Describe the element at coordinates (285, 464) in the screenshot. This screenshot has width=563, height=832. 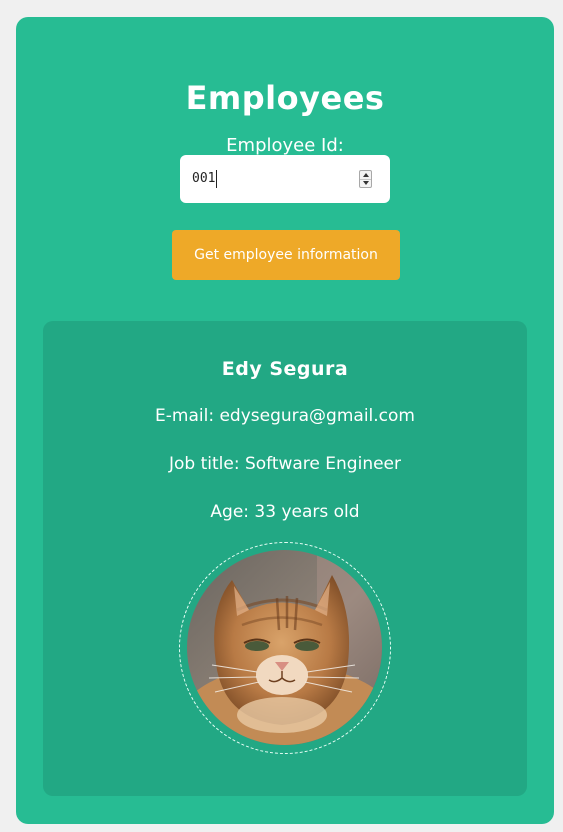
I see `employee-job-title: Job title: Software Engineer` at that location.